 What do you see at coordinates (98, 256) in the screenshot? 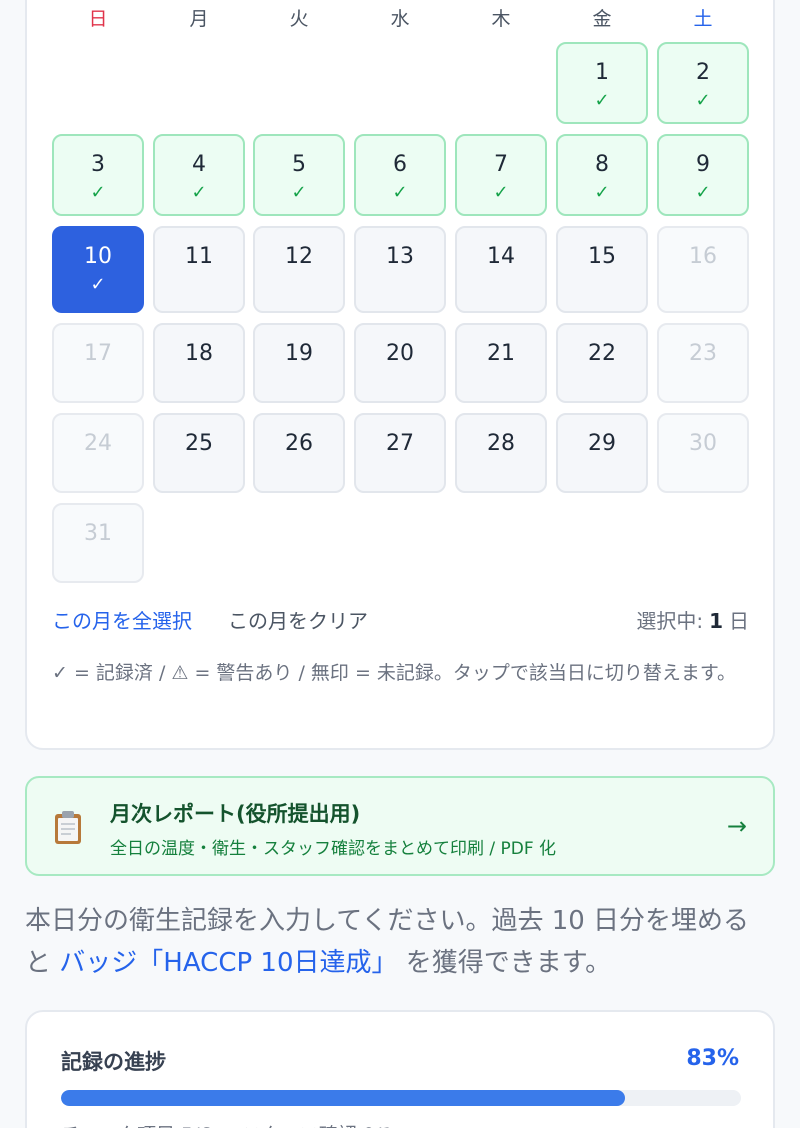
I see `day-number: 10` at bounding box center [98, 256].